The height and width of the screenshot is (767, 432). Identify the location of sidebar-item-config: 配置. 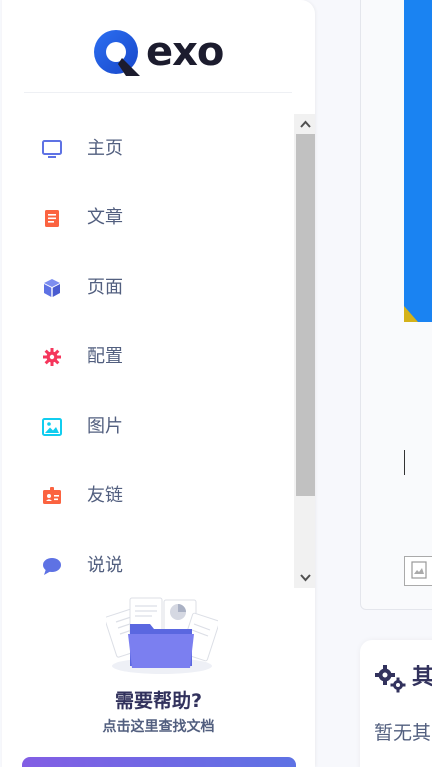
(148, 357).